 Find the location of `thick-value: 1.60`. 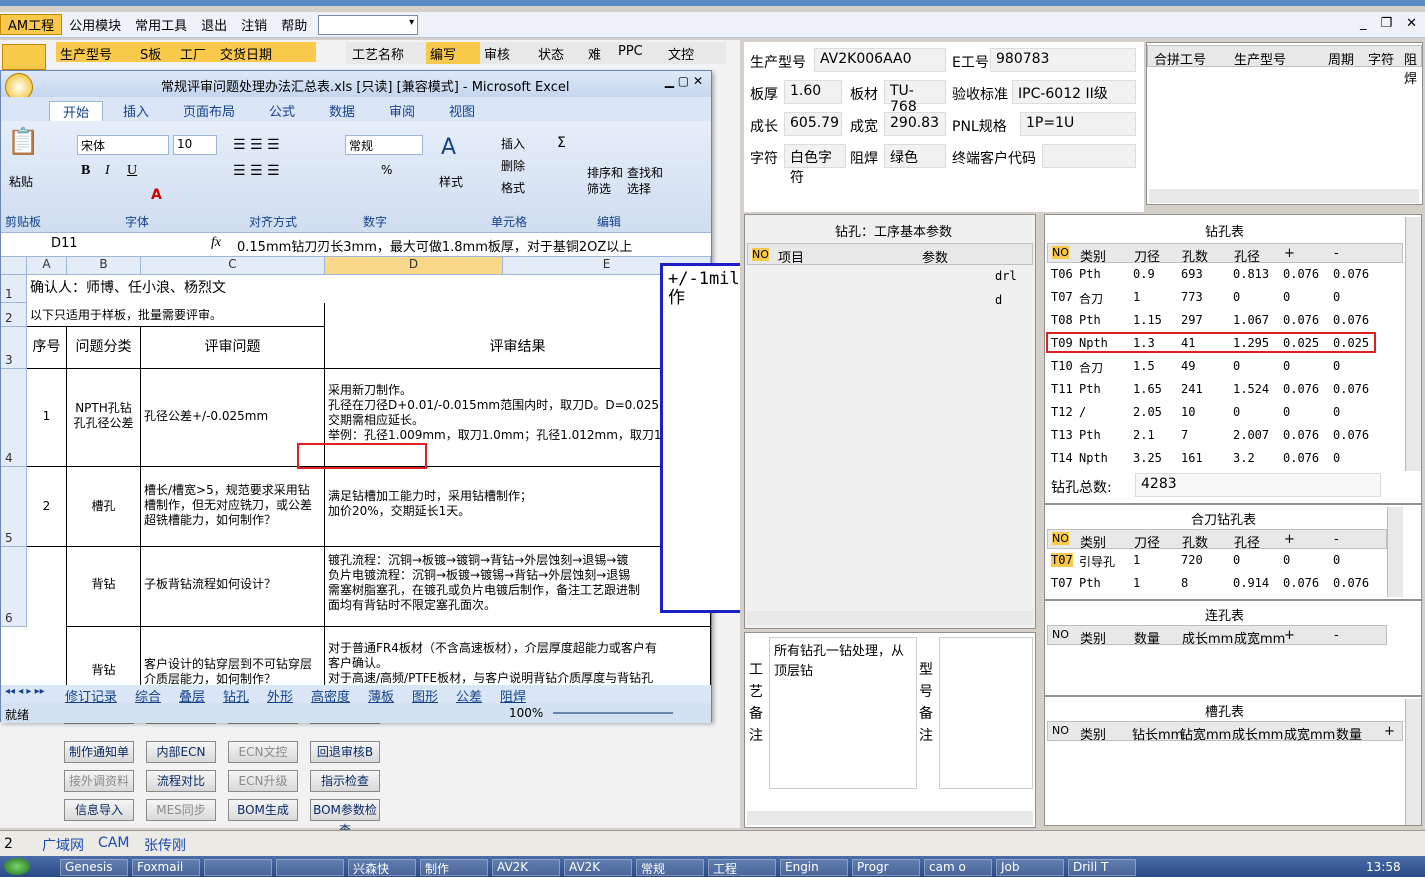

thick-value: 1.60 is located at coordinates (813, 92).